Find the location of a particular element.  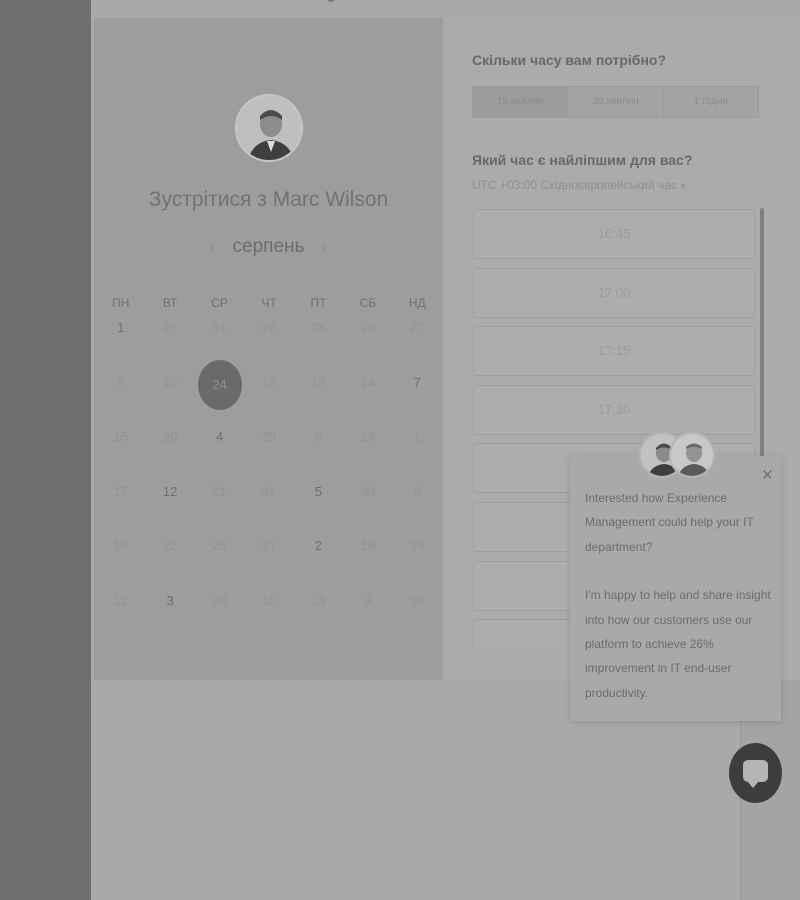

calendar-day: 18 is located at coordinates (268, 402).